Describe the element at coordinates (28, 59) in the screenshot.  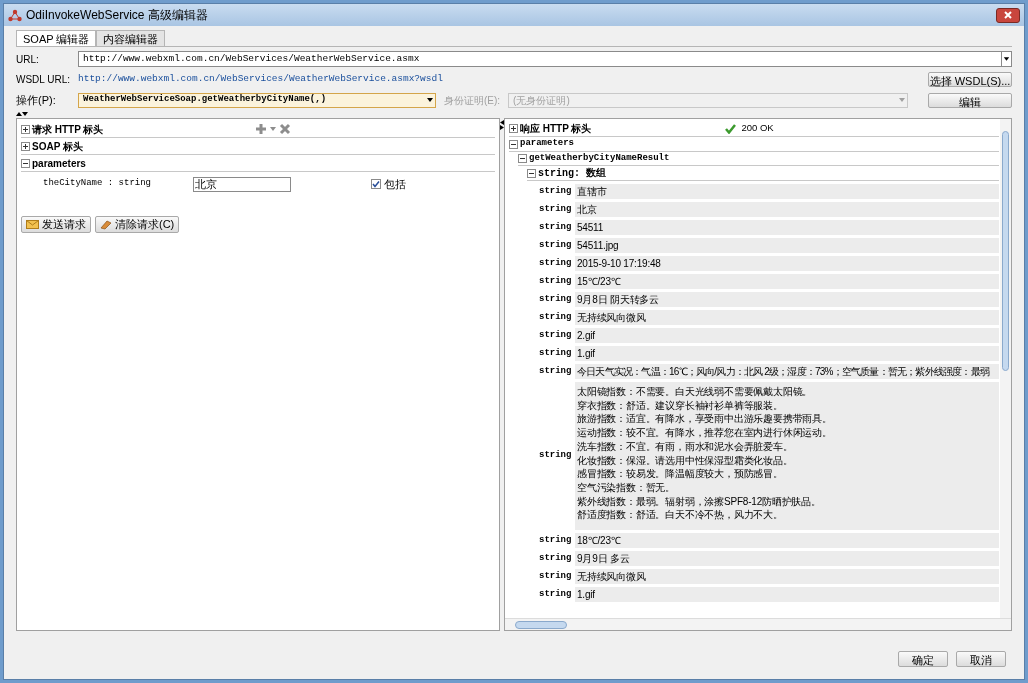
I see `field-label: URL:` at that location.